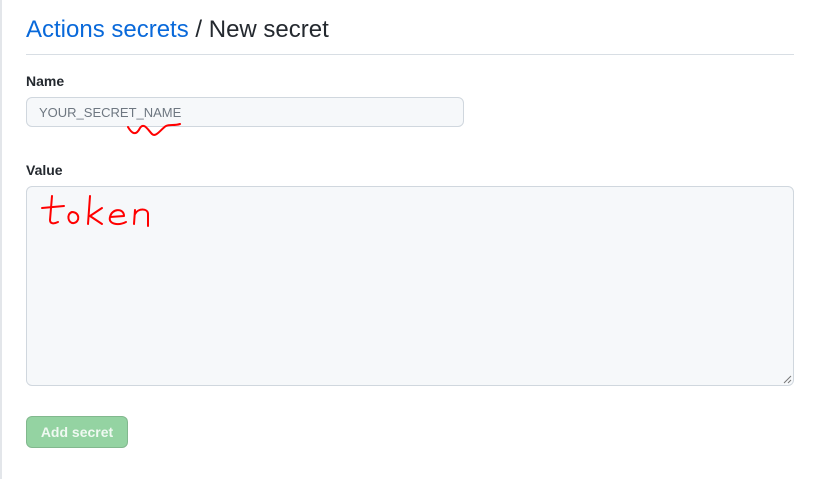 Image resolution: width=832 pixels, height=479 pixels. I want to click on handwritten-token-annotation, so click(95, 211).